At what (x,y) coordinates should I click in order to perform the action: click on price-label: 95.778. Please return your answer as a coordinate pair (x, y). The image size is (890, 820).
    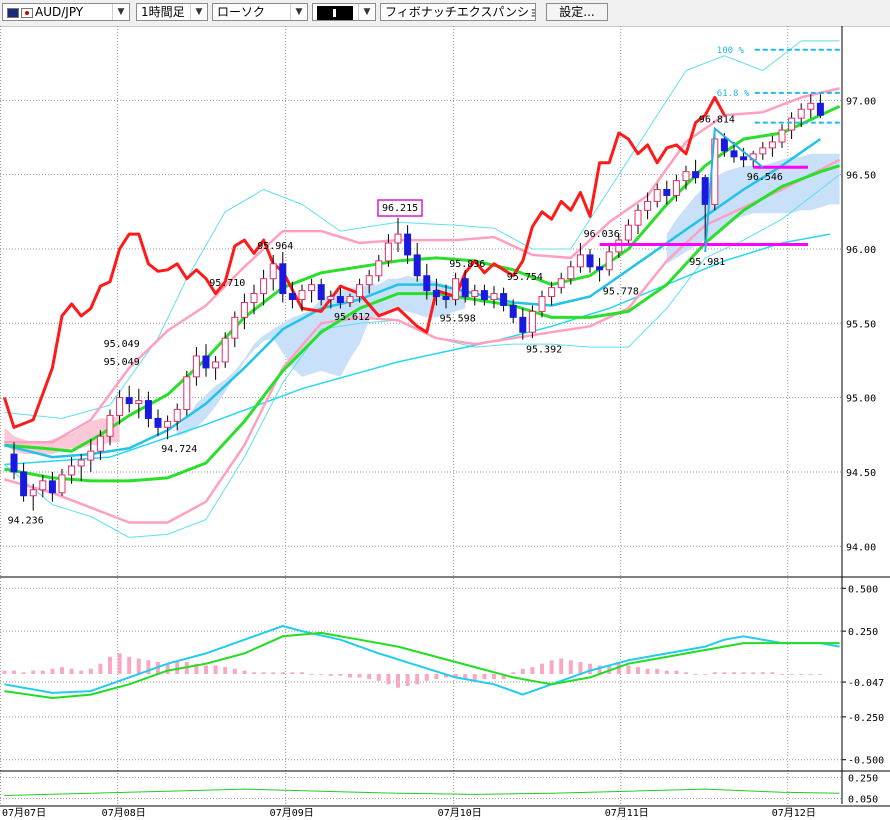
    Looking at the image, I should click on (621, 292).